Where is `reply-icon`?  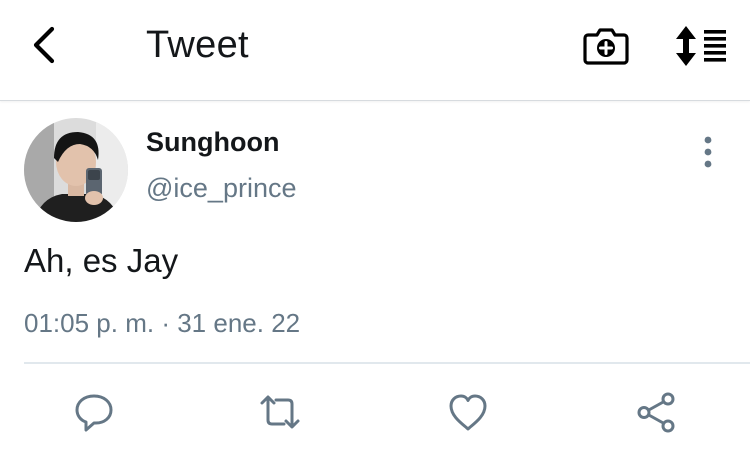 reply-icon is located at coordinates (94, 413).